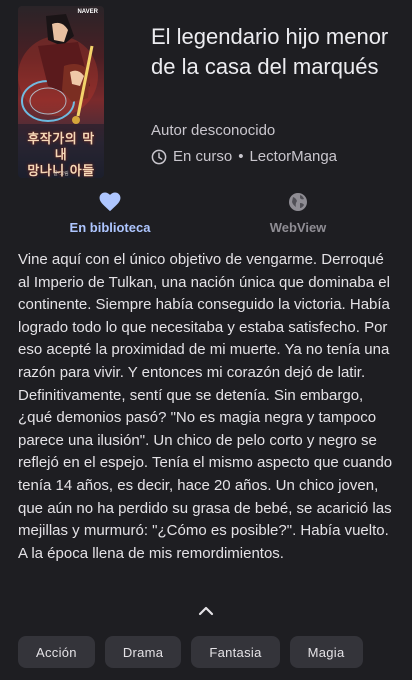 Image resolution: width=412 pixels, height=680 pixels. Describe the element at coordinates (235, 652) in the screenshot. I see `genre-chip: Fantasia` at that location.